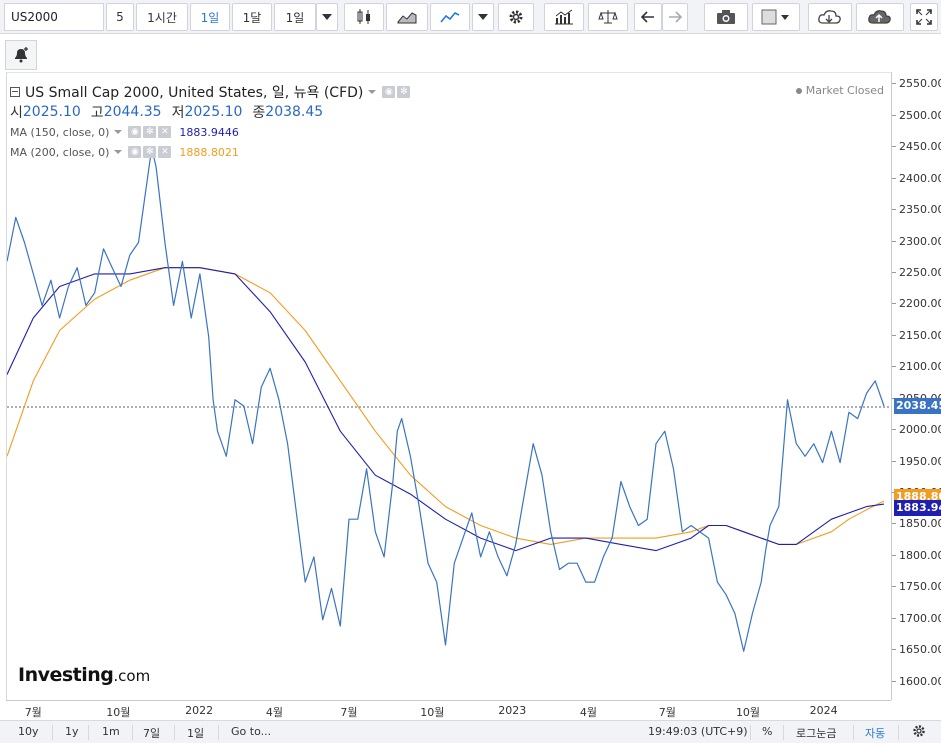 The height and width of the screenshot is (743, 941). Describe the element at coordinates (823, 710) in the screenshot. I see `x-tick-label: 2024` at that location.